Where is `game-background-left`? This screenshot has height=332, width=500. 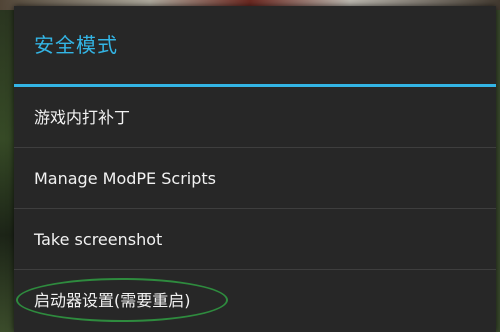
game-background-left is located at coordinates (7, 171).